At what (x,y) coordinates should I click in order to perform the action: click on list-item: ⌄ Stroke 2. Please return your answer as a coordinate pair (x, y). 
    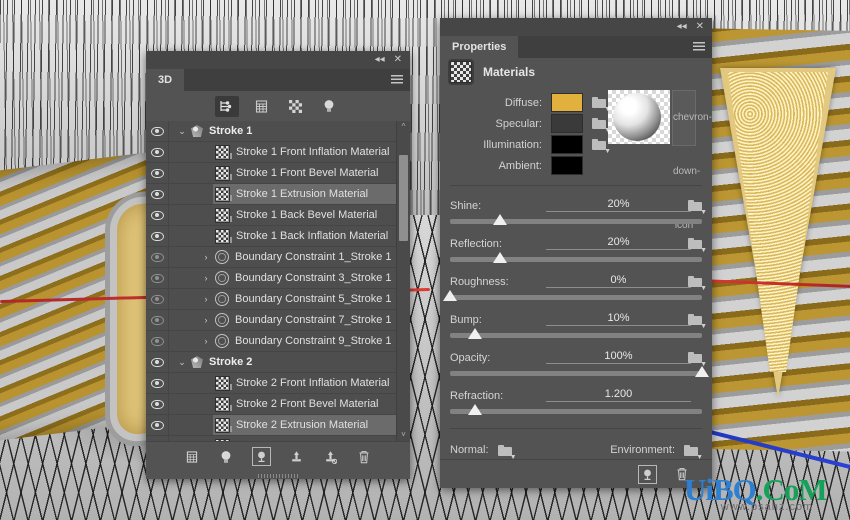
    Looking at the image, I should click on (278, 362).